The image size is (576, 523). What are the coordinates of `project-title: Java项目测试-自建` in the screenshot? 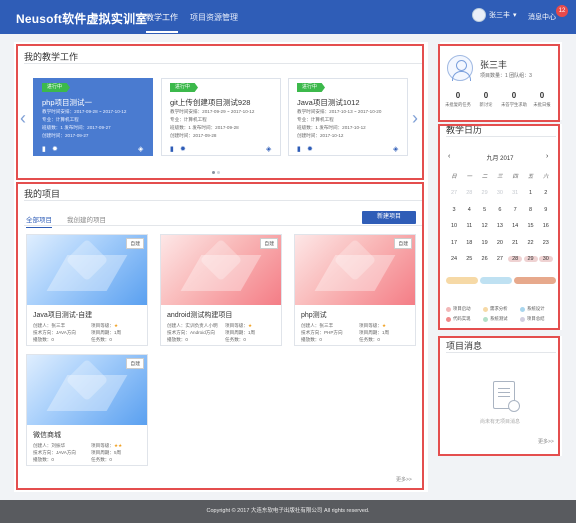 It's located at (62, 315).